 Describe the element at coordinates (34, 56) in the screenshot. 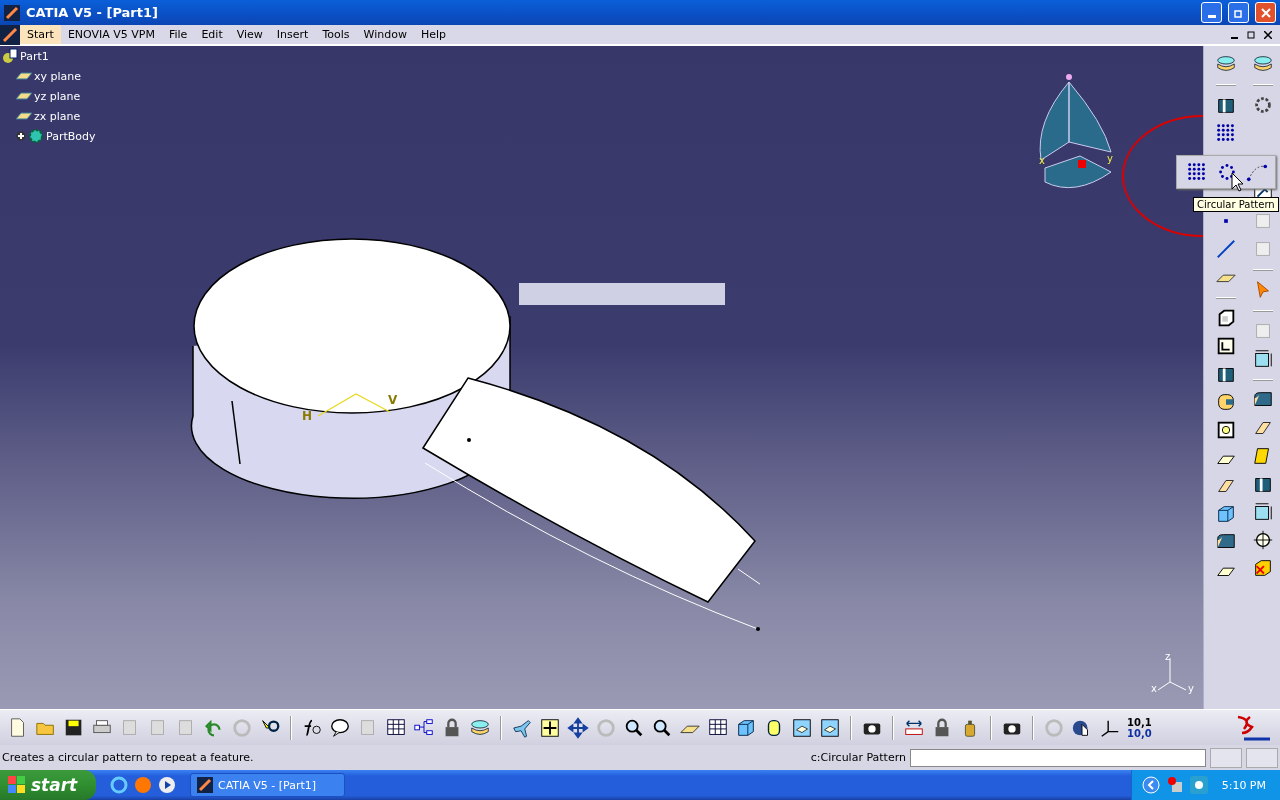

I see `tree-item: Part1` at that location.